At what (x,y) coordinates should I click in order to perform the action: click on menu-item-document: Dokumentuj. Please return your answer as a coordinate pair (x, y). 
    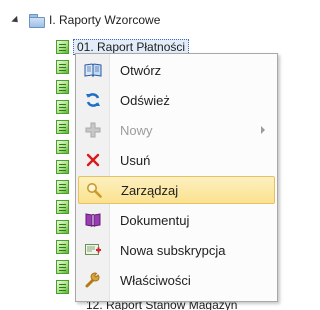
    Looking at the image, I should click on (176, 220).